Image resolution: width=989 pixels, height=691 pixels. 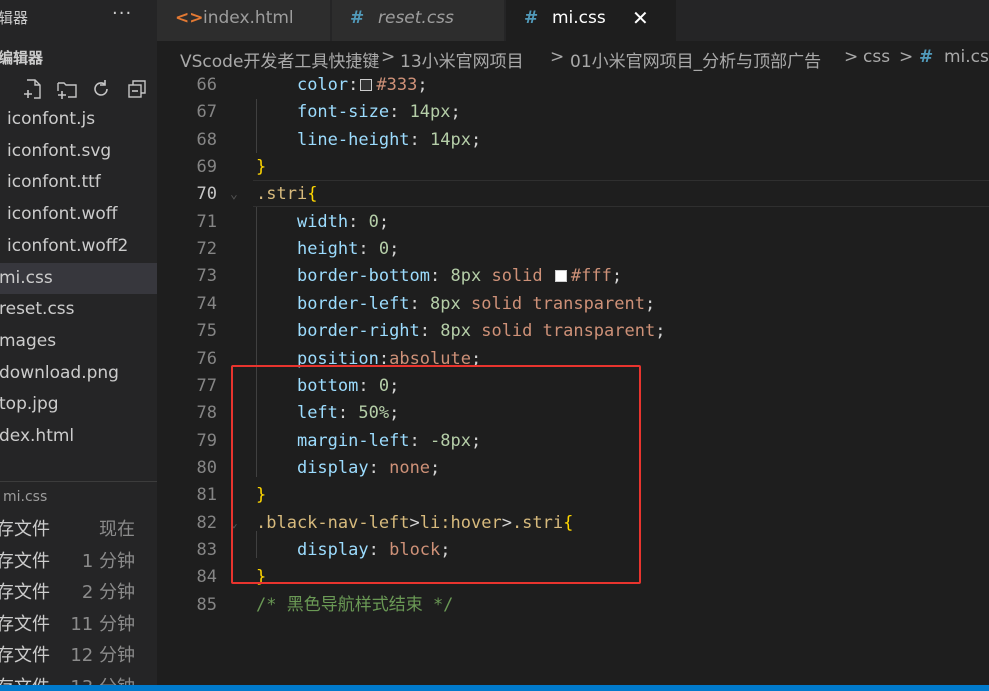 I want to click on timeline-item-time: 12 分钟, so click(x=102, y=656).